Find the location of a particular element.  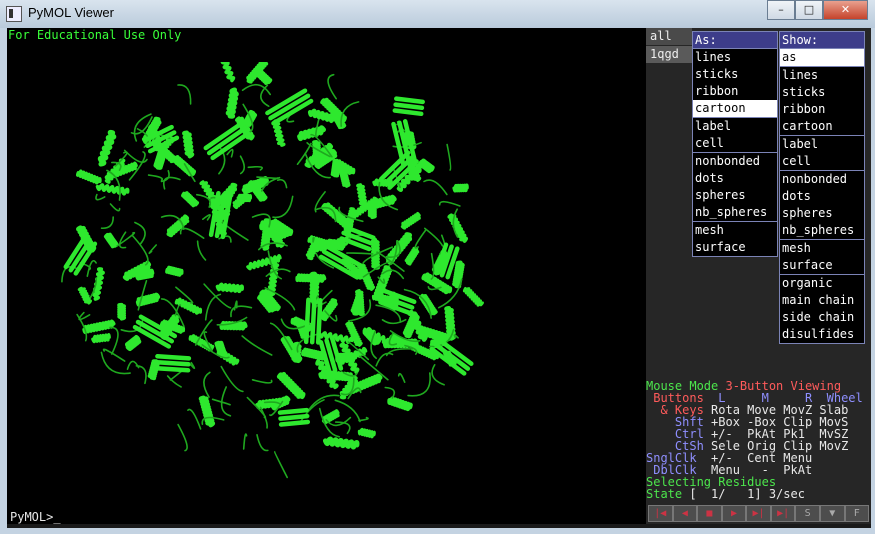

show-menu-item-side-chain: side chain is located at coordinates (822, 317).